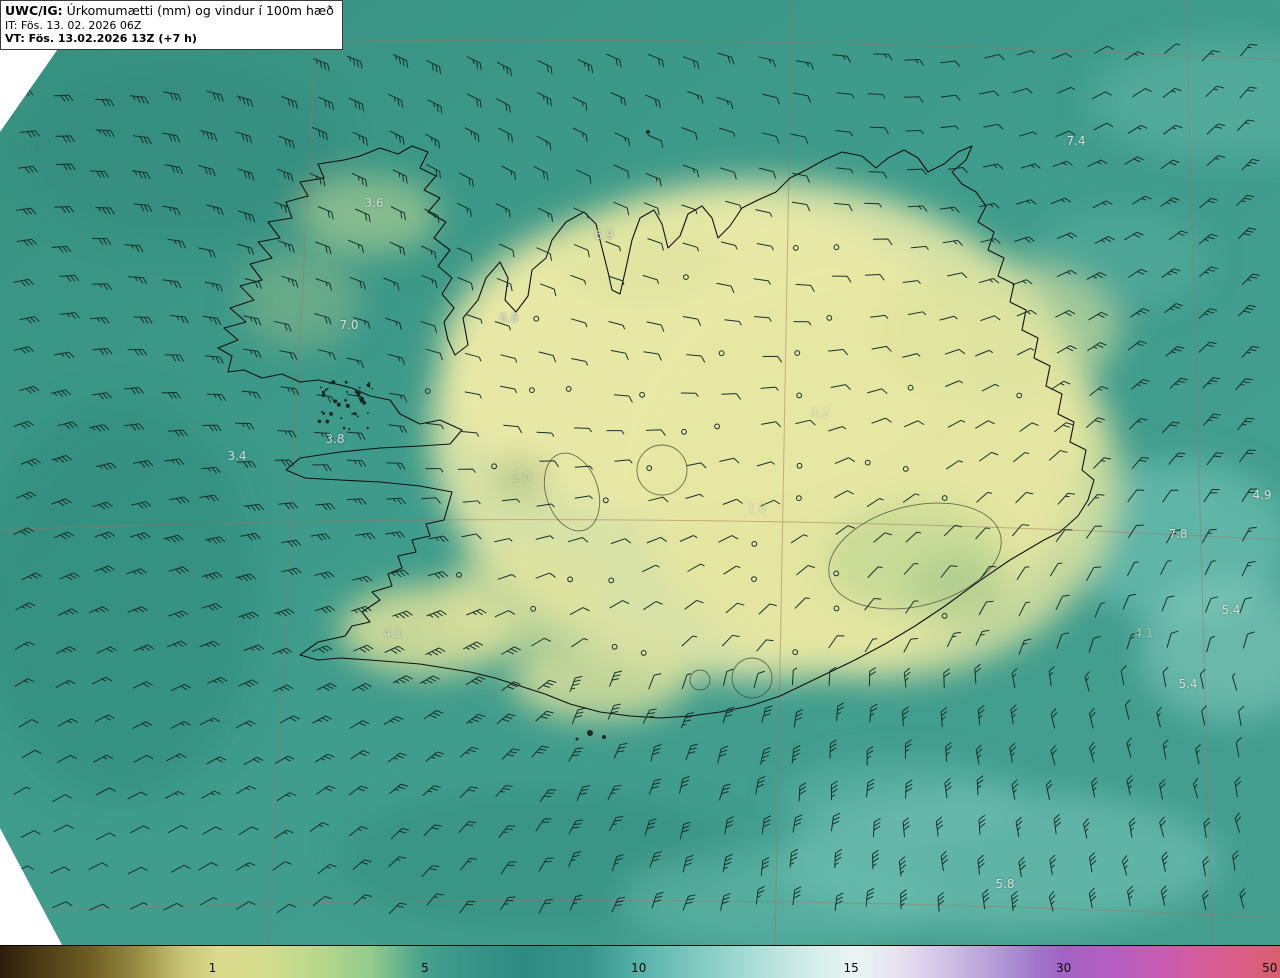 This screenshot has width=1280, height=978. Describe the element at coordinates (851, 968) in the screenshot. I see `colorbar-tick: 15` at that location.